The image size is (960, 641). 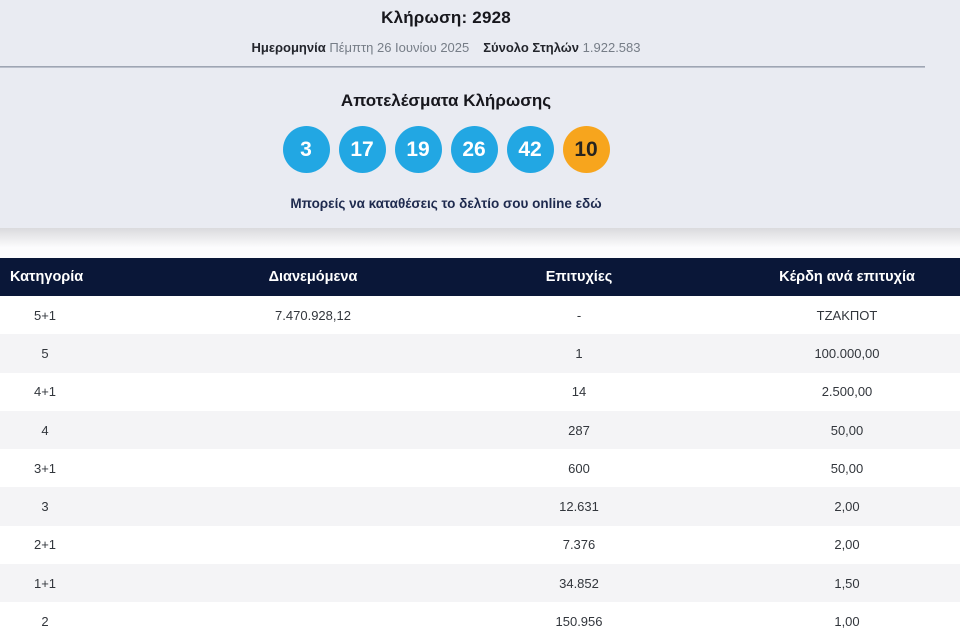 What do you see at coordinates (586, 149) in the screenshot?
I see `joker-number-ball: 10` at bounding box center [586, 149].